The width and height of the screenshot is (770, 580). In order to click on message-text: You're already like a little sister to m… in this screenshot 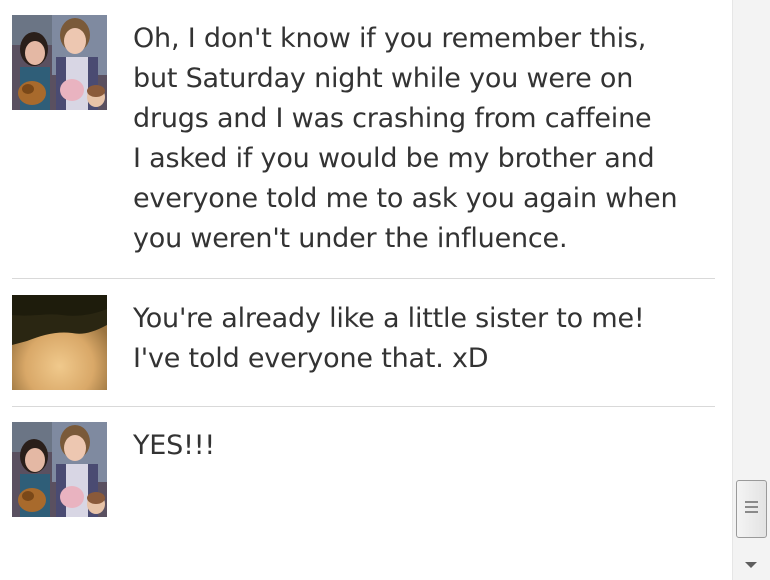, I will do `click(389, 338)`.